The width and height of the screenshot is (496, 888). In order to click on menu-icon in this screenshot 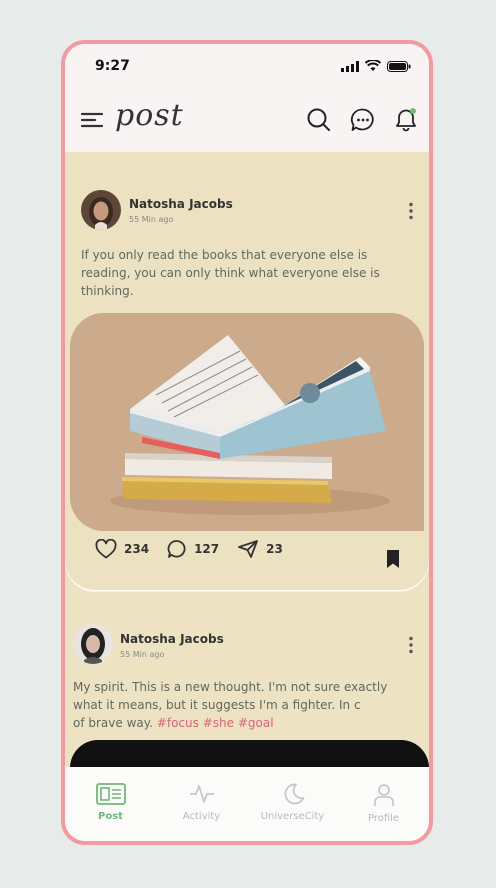, I will do `click(93, 120)`.